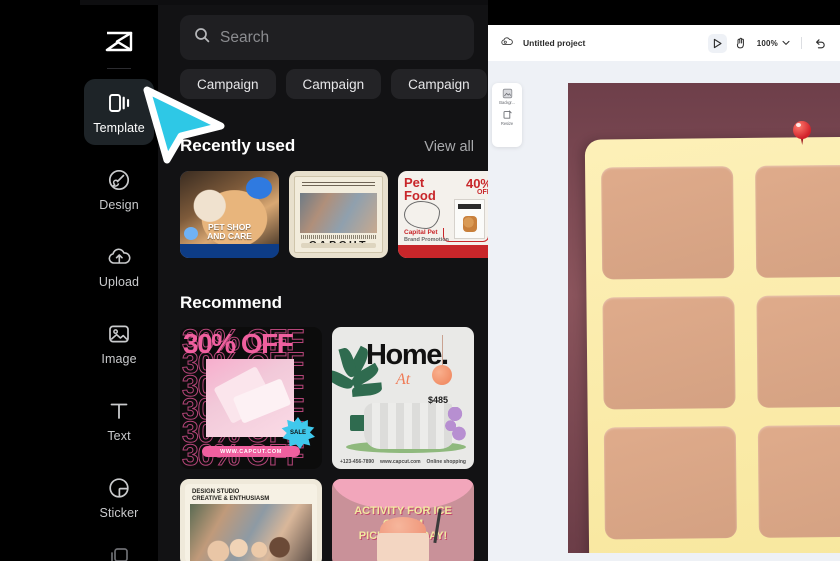 Image resolution: width=840 pixels, height=561 pixels. What do you see at coordinates (245, 37) in the screenshot?
I see `search-placeholder: Search` at bounding box center [245, 37].